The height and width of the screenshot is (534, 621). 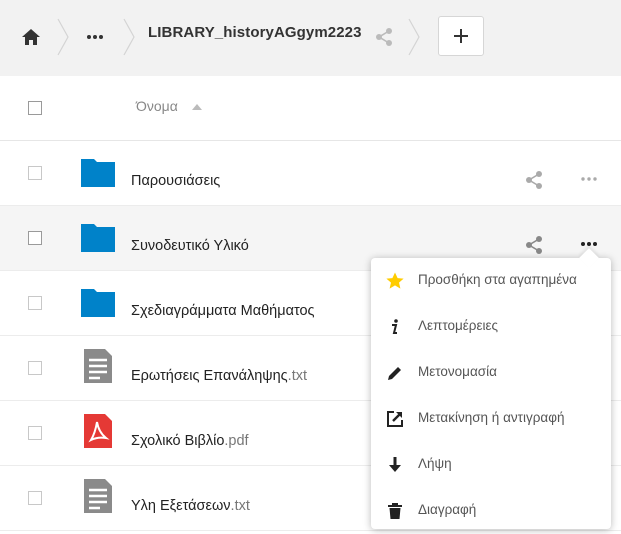 What do you see at coordinates (175, 181) in the screenshot?
I see `file-name: Παρουσιάσεις` at bounding box center [175, 181].